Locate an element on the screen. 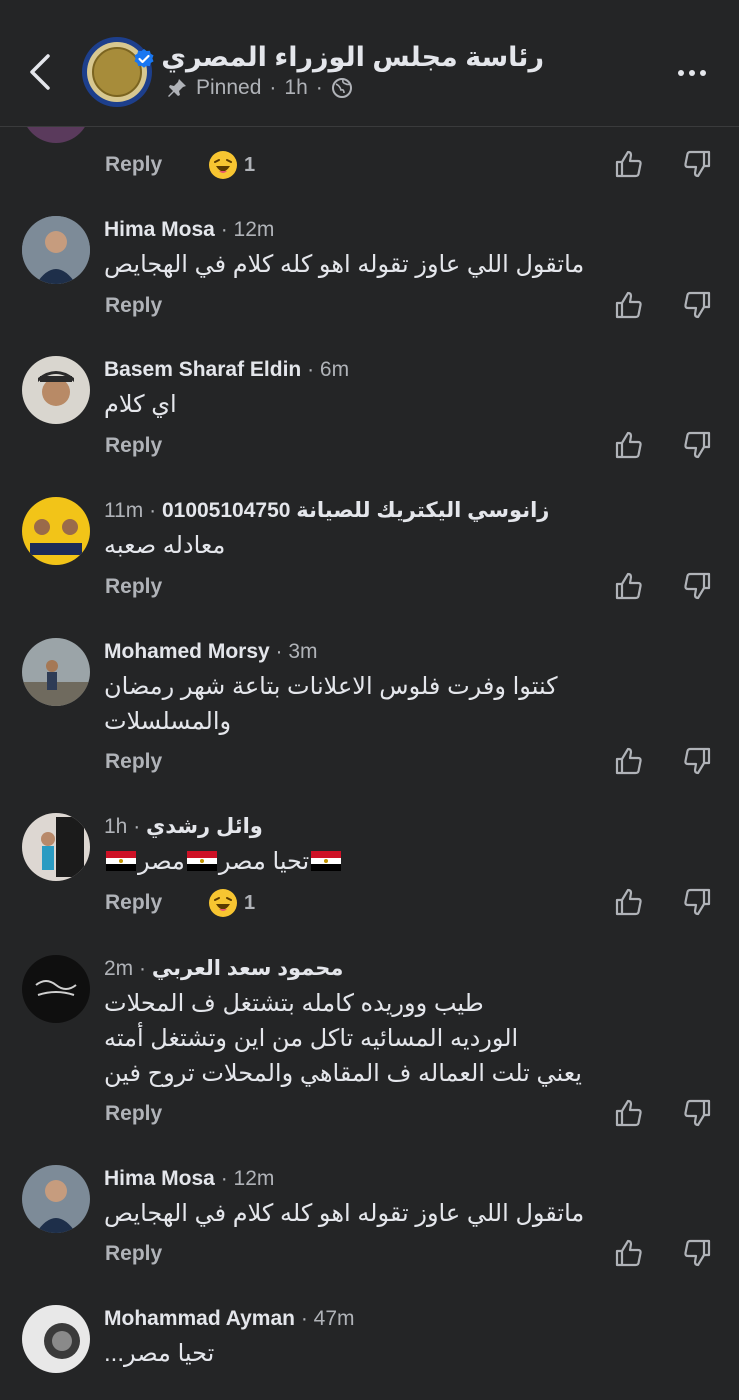  comment-header: Hima Mosa · 12m is located at coordinates (189, 1179).